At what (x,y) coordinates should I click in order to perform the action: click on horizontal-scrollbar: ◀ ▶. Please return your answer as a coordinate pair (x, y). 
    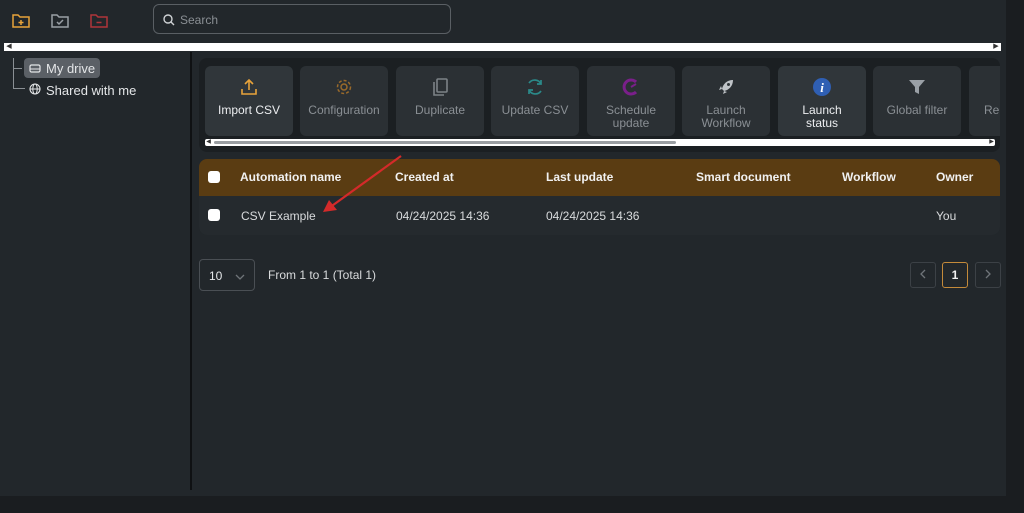
    Looking at the image, I should click on (502, 47).